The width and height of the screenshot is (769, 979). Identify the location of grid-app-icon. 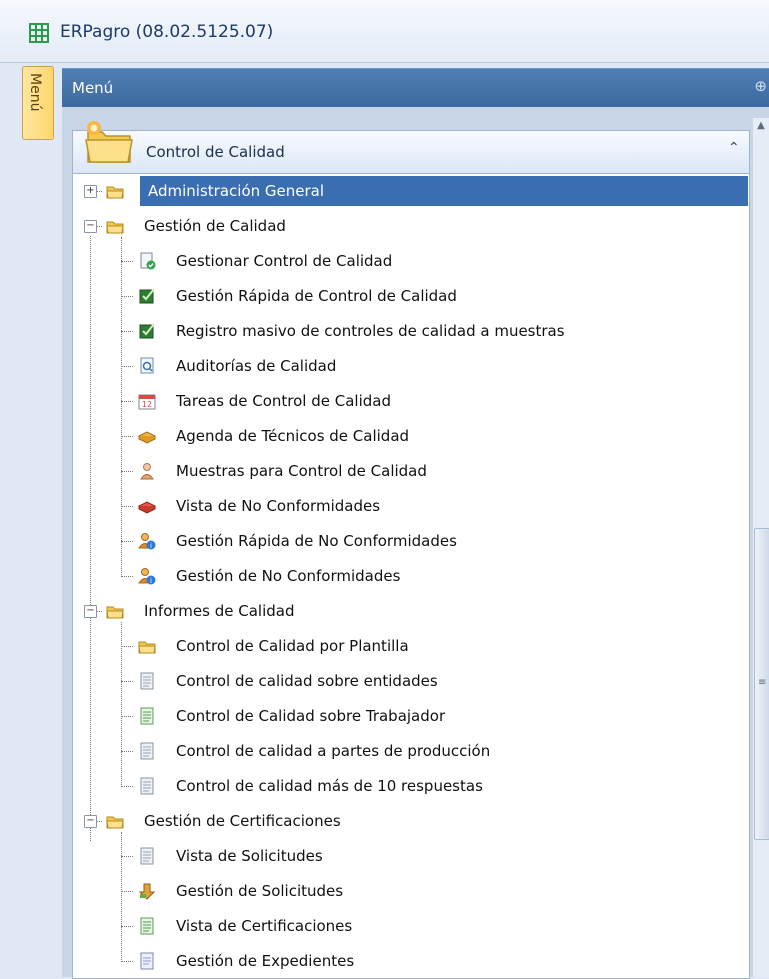
(39, 33).